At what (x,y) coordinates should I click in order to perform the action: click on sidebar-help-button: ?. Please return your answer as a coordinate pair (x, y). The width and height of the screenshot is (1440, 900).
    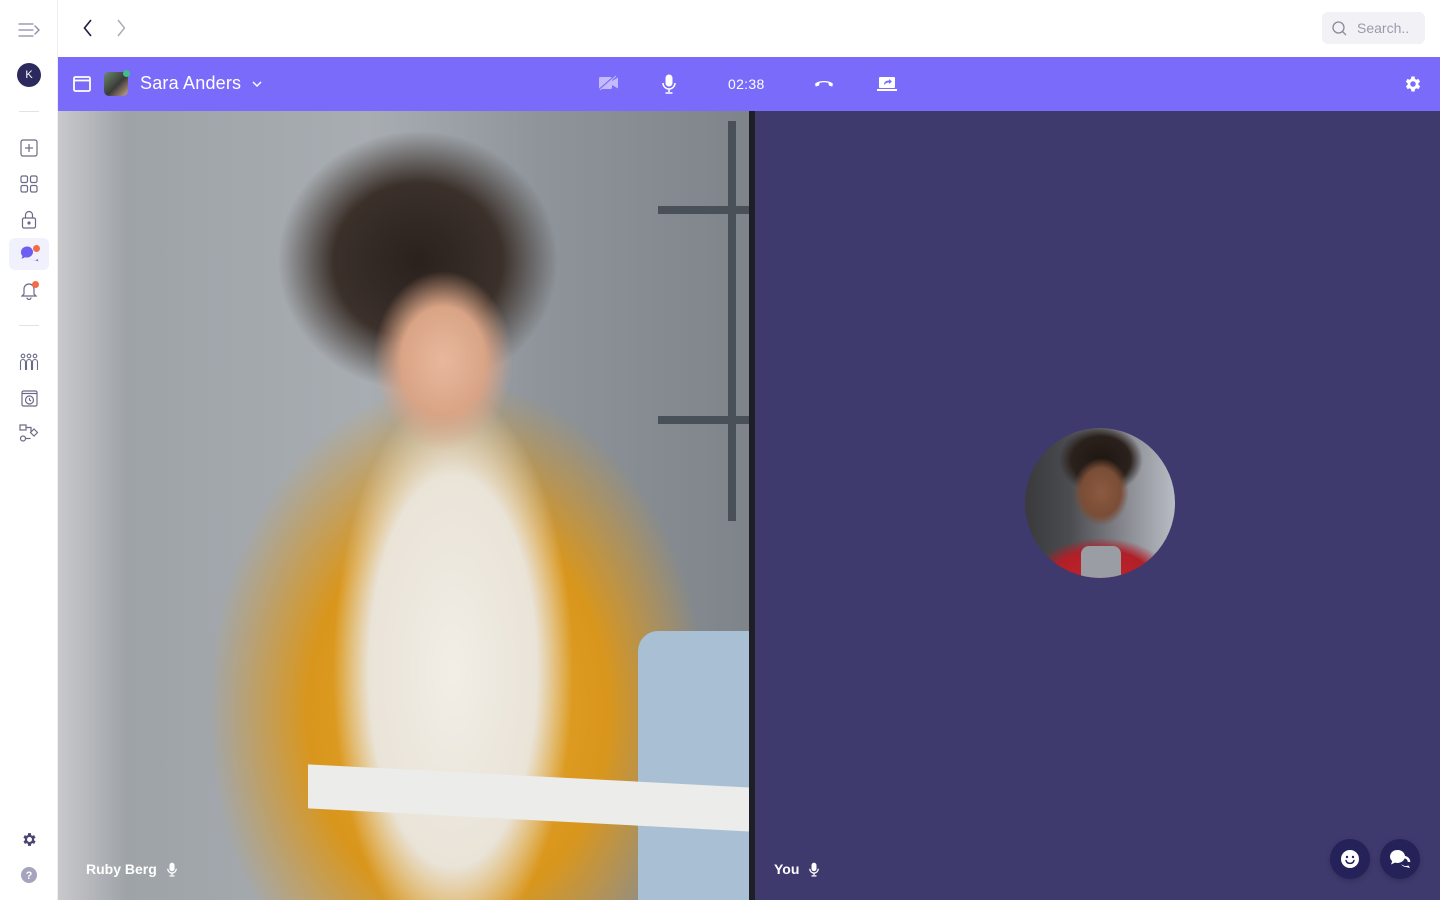
    Looking at the image, I should click on (29, 875).